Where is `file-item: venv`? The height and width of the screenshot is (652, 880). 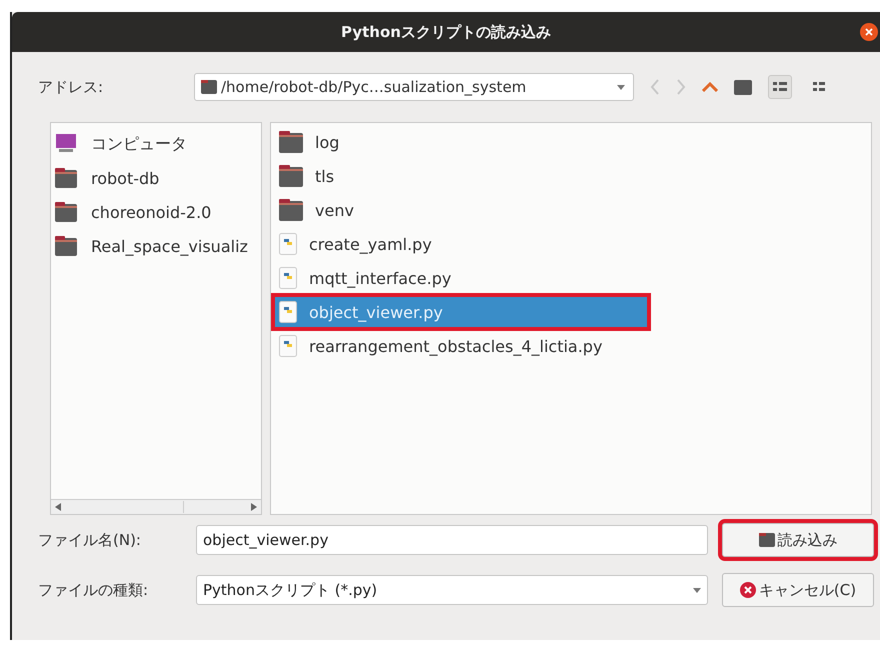 file-item: venv is located at coordinates (316, 210).